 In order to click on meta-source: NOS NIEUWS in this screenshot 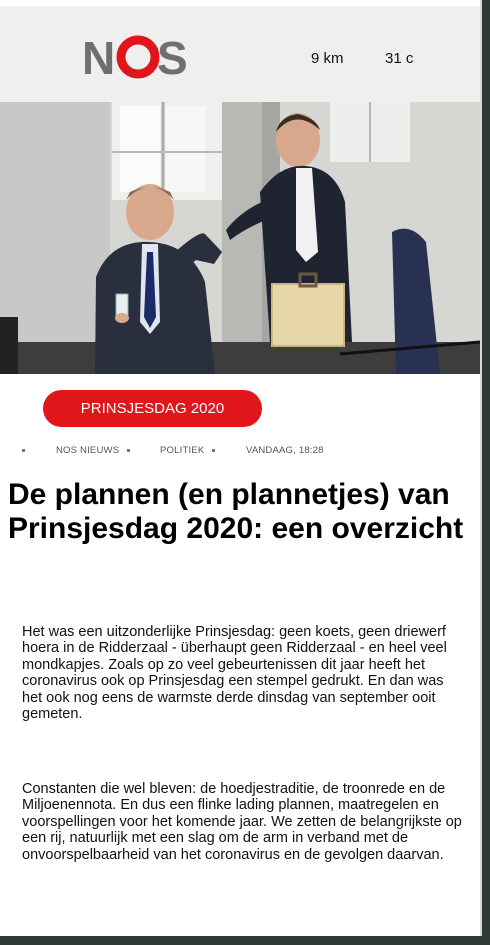, I will do `click(88, 450)`.